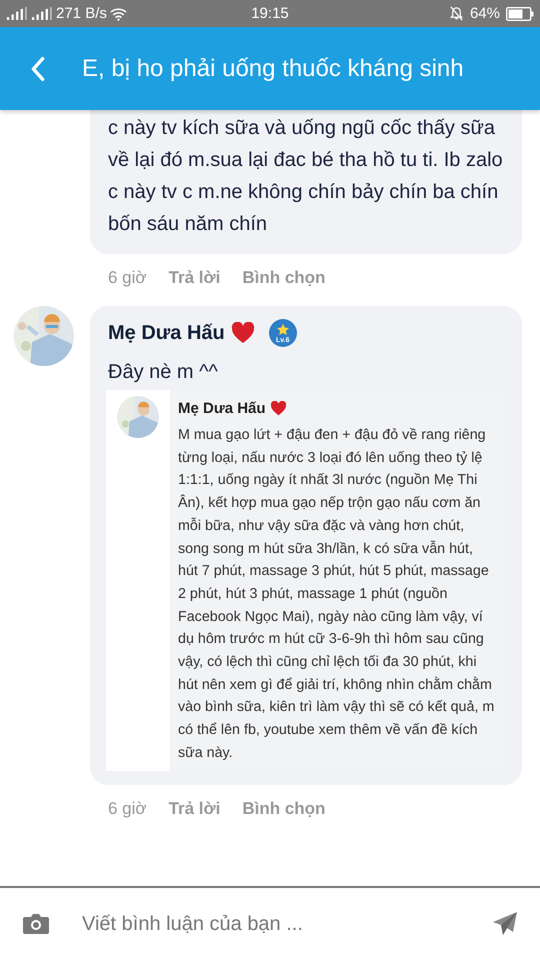 Image resolution: width=540 pixels, height=960 pixels. I want to click on comment-text: c này tv kích sữa và uống ngũ cốc thấy sữa về lại đó m.sua lại đac bé tha hồ tu ti. Ib zalo c này tv c m.ne không chín bảy chín ba chín bốn sáu năm chín, so click(306, 176).